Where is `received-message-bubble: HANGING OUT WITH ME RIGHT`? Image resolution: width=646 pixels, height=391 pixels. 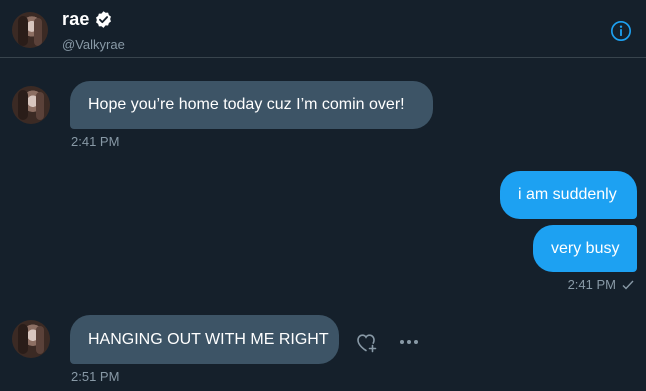 received-message-bubble: HANGING OUT WITH ME RIGHT is located at coordinates (204, 339).